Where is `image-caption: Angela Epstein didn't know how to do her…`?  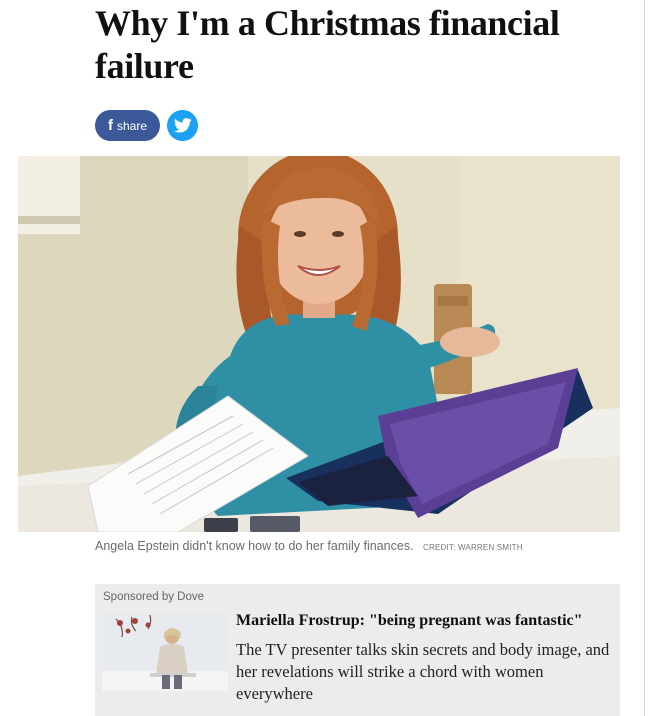
image-caption: Angela Epstein didn't know how to do her… is located at coordinates (309, 546).